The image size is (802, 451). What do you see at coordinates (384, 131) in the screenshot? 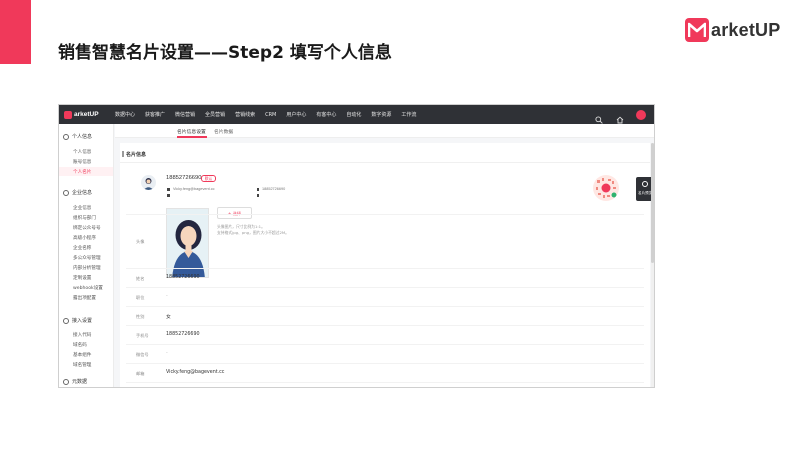
I see `page-tabs: 名片信息设置 名片数据` at bounding box center [384, 131].